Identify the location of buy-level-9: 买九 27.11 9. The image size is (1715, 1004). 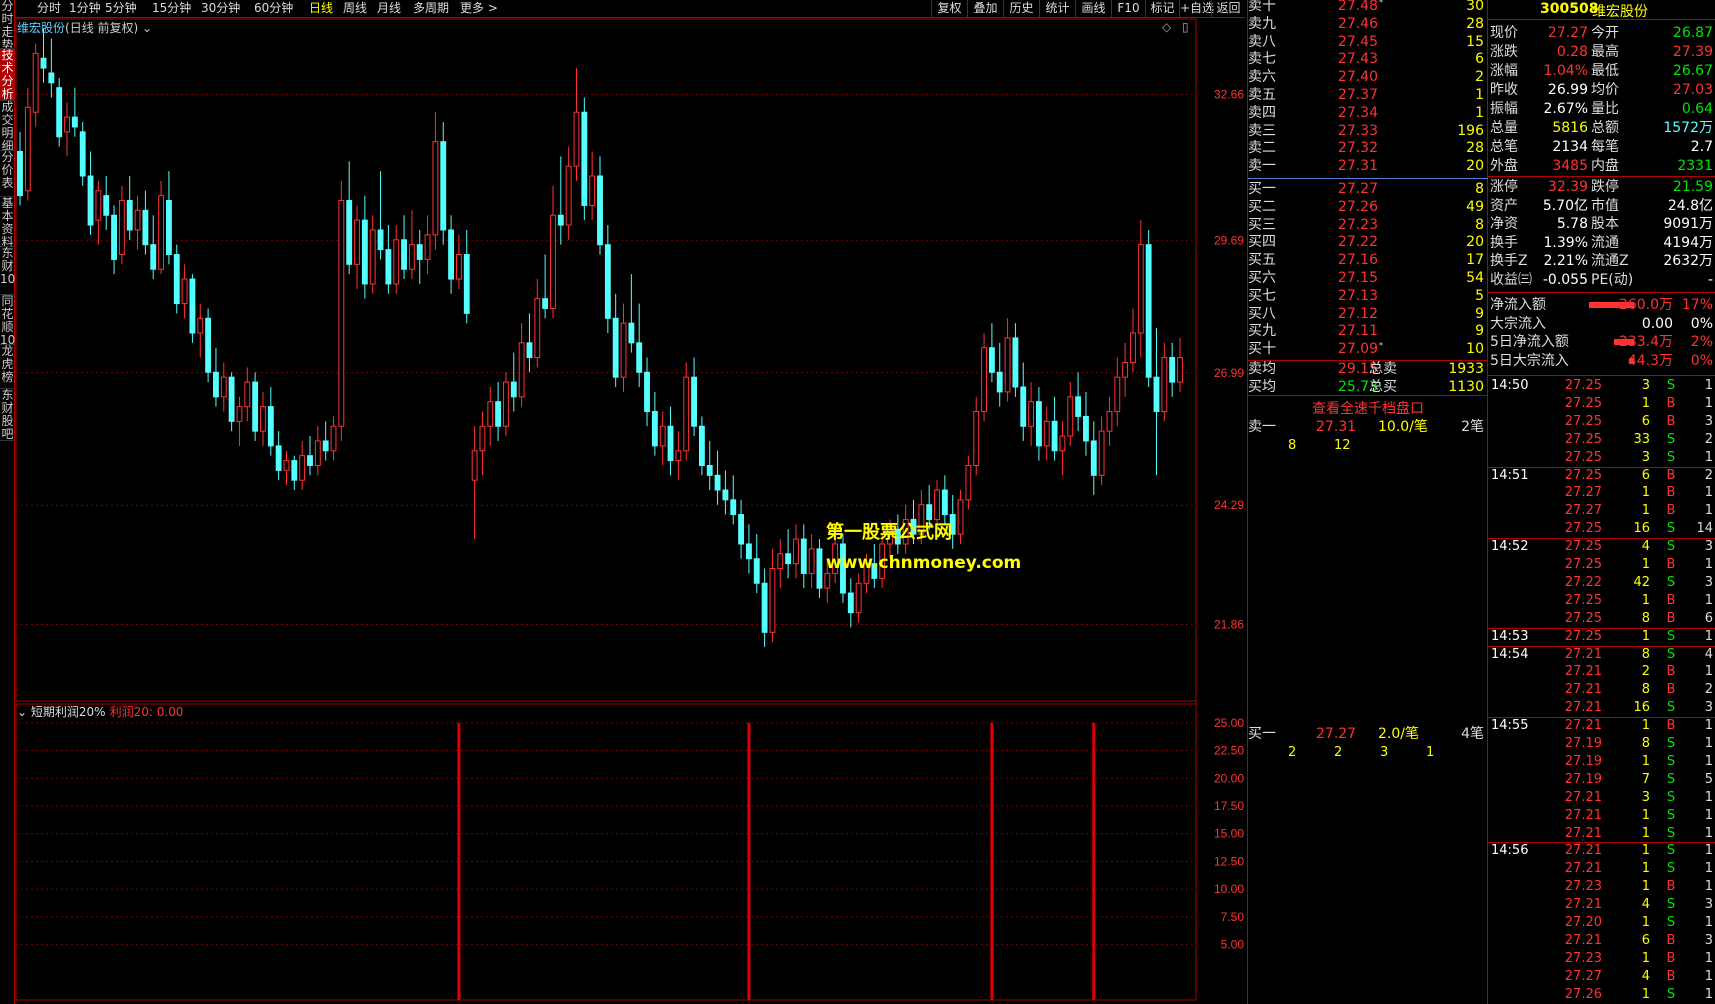
(1368, 331).